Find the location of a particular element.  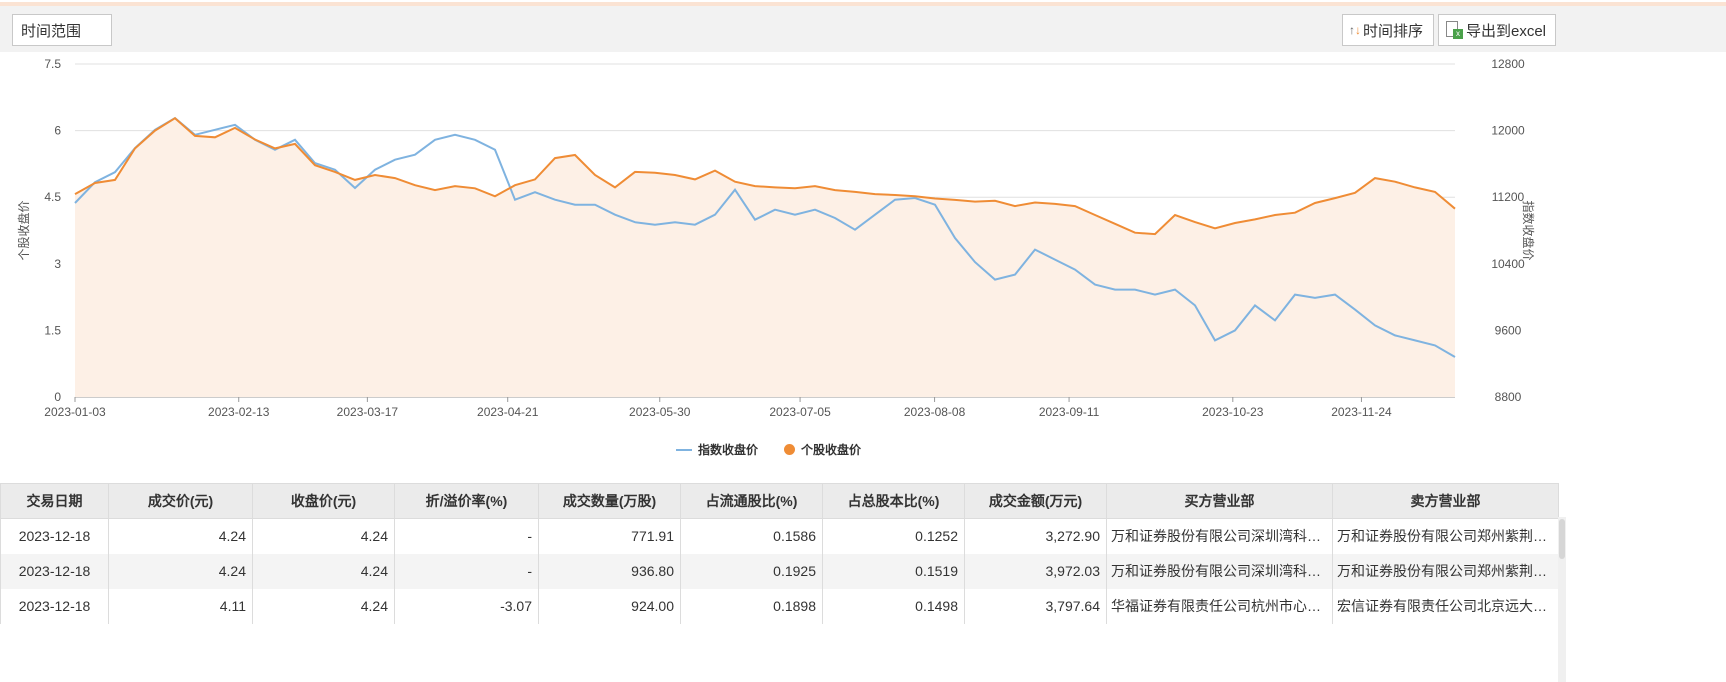

y-tick-right: 10400 is located at coordinates (1508, 264).